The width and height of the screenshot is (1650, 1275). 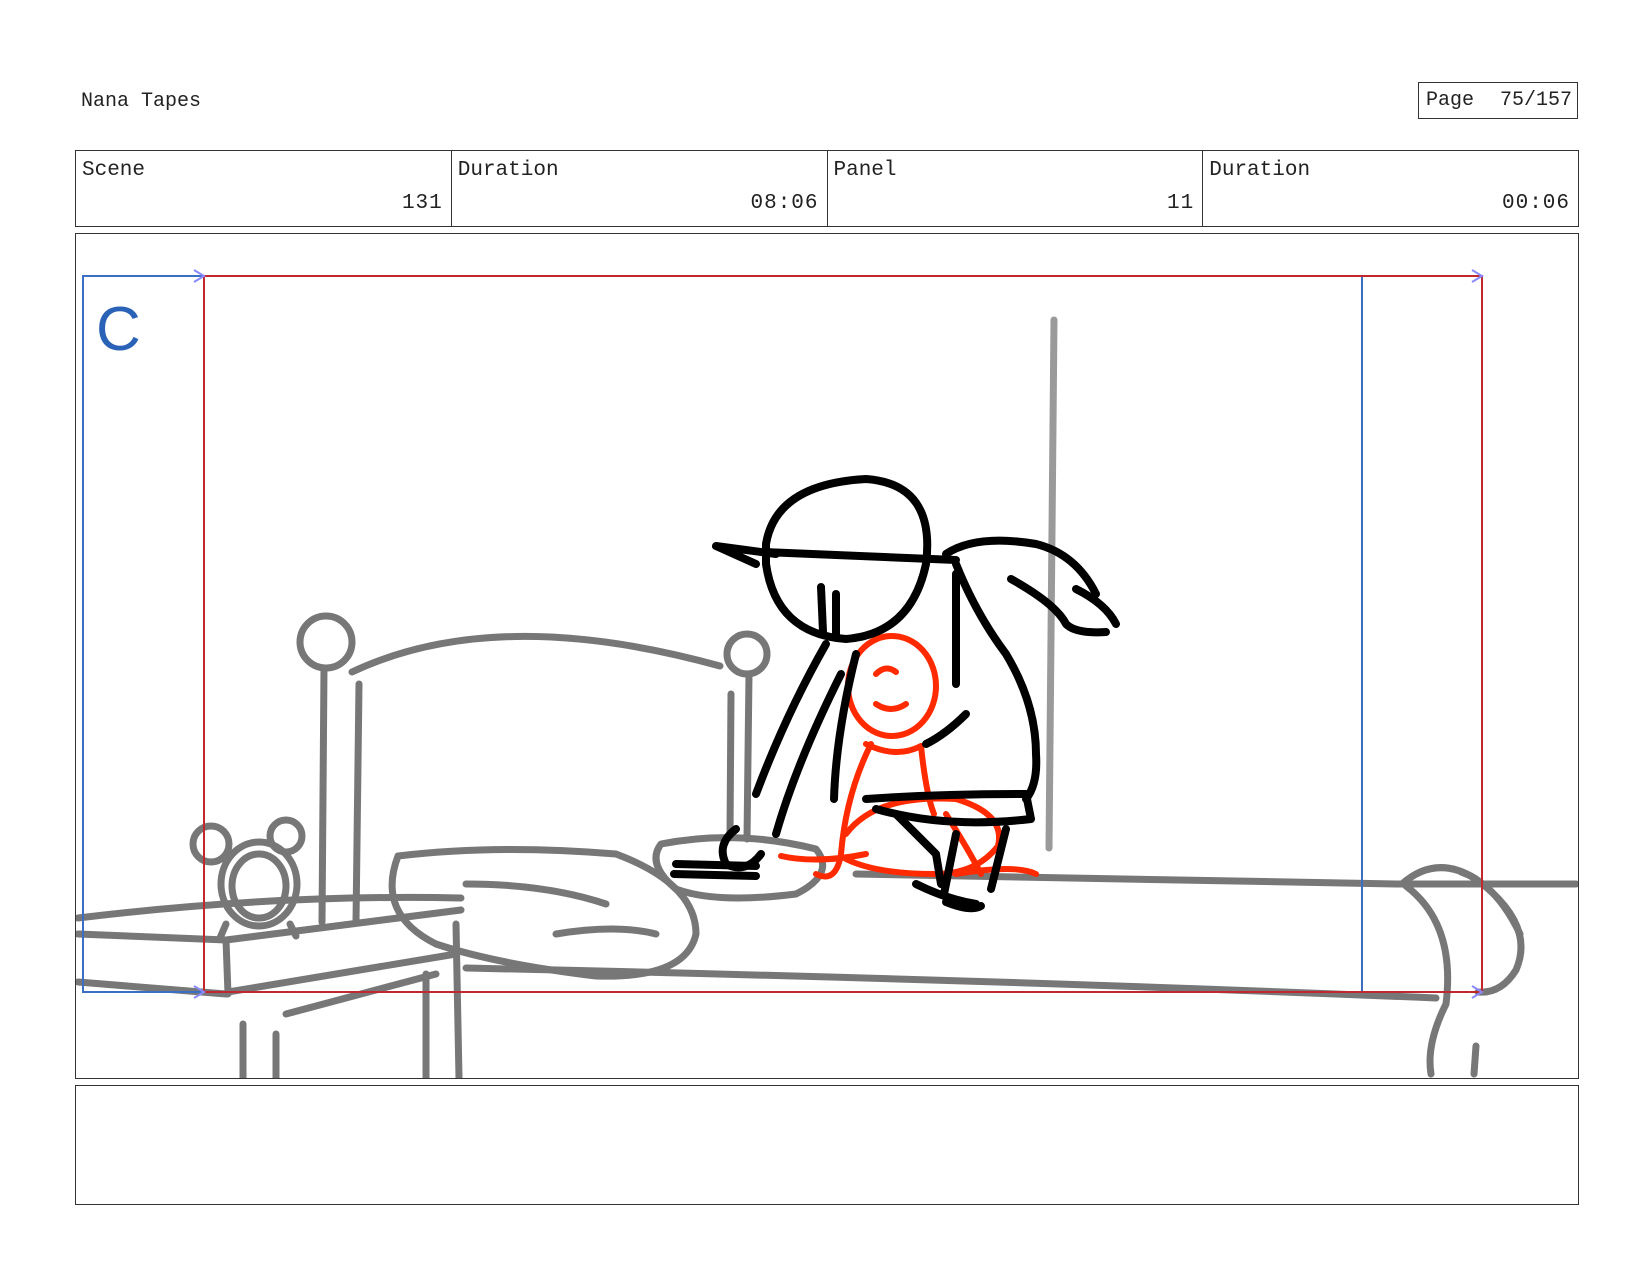 I want to click on scene-duration-value: 08:06, so click(x=784, y=203).